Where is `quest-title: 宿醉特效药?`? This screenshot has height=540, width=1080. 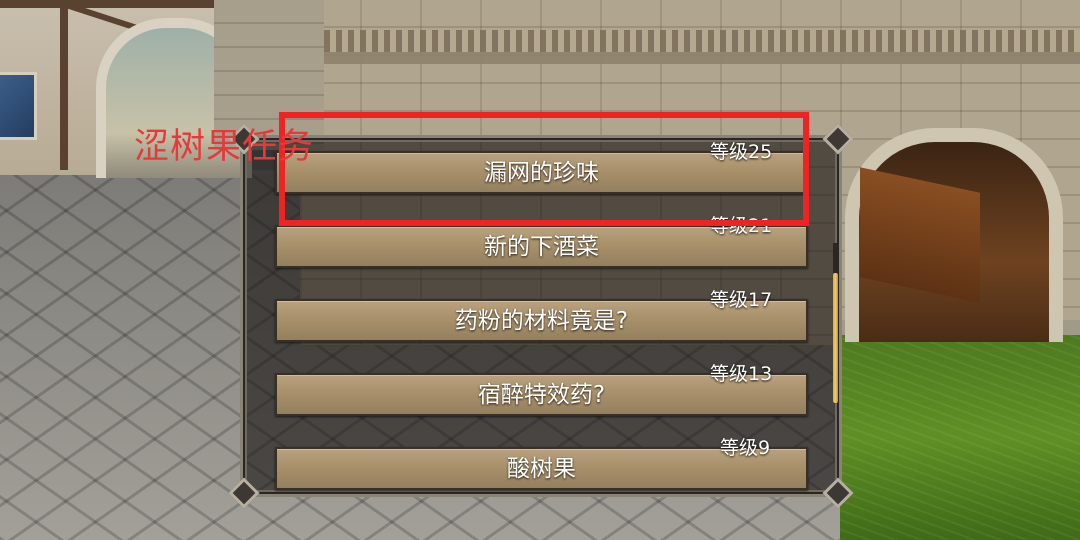
quest-title: 宿醉特效药? is located at coordinates (541, 395).